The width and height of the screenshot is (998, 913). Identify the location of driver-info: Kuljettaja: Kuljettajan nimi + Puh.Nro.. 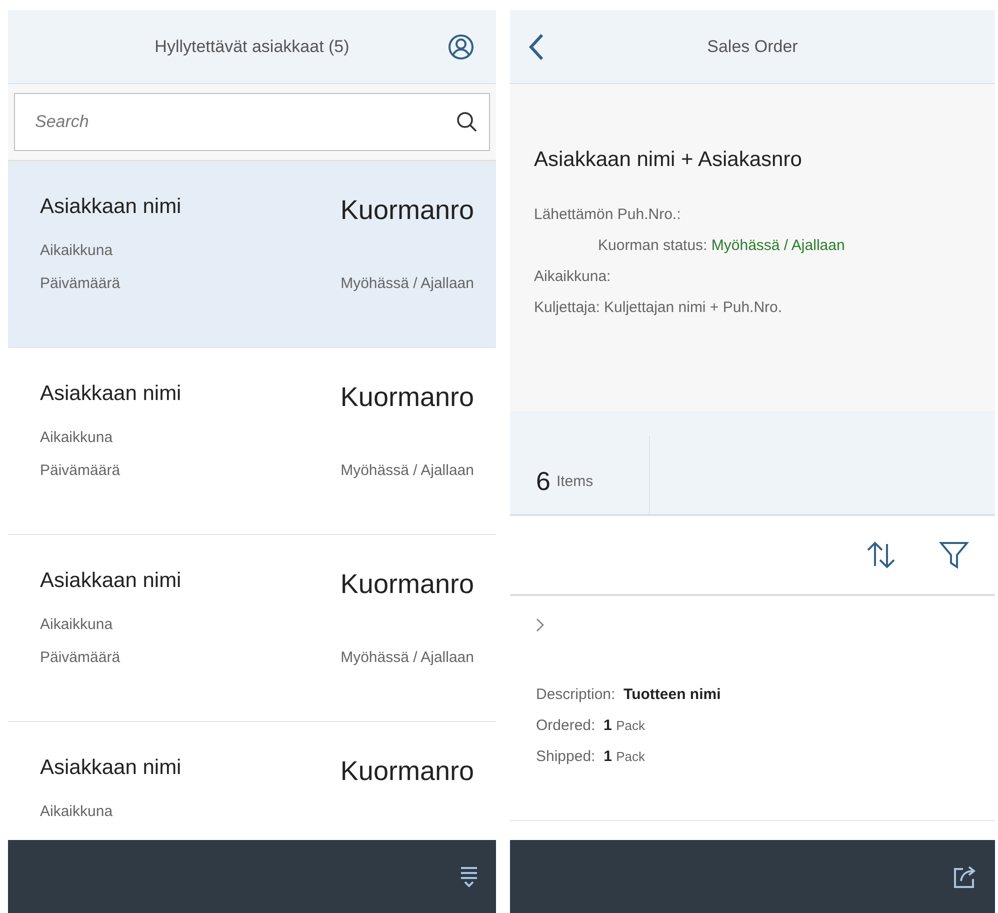
(659, 307).